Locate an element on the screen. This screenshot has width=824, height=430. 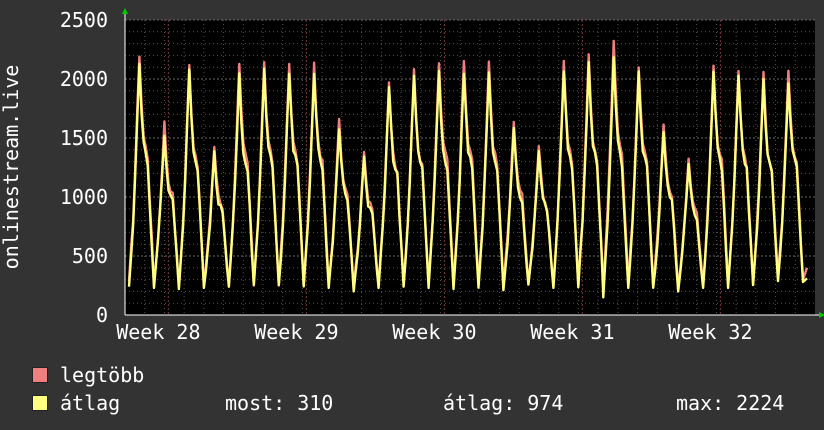
y-tick-label: 2500 is located at coordinates (84, 20).